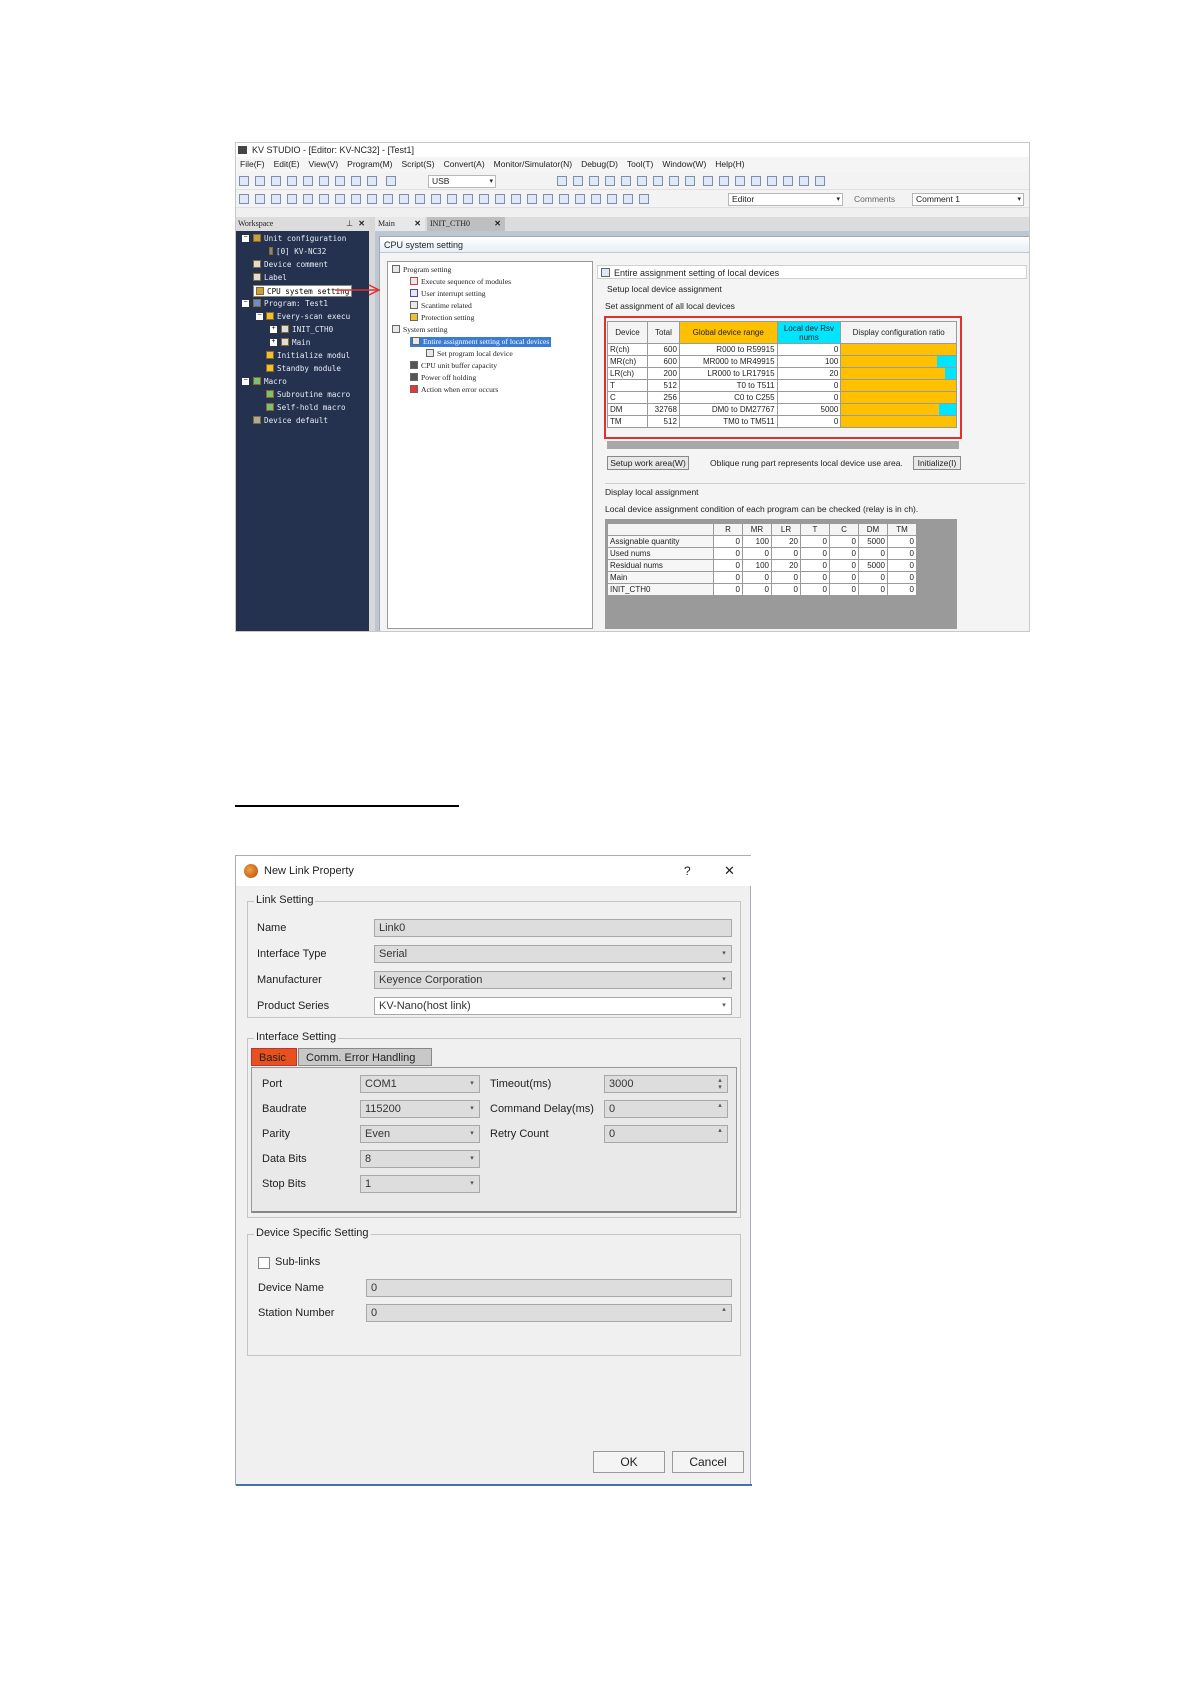 The width and height of the screenshot is (1191, 1684). Describe the element at coordinates (500, 199) in the screenshot. I see `step-back-icon` at that location.